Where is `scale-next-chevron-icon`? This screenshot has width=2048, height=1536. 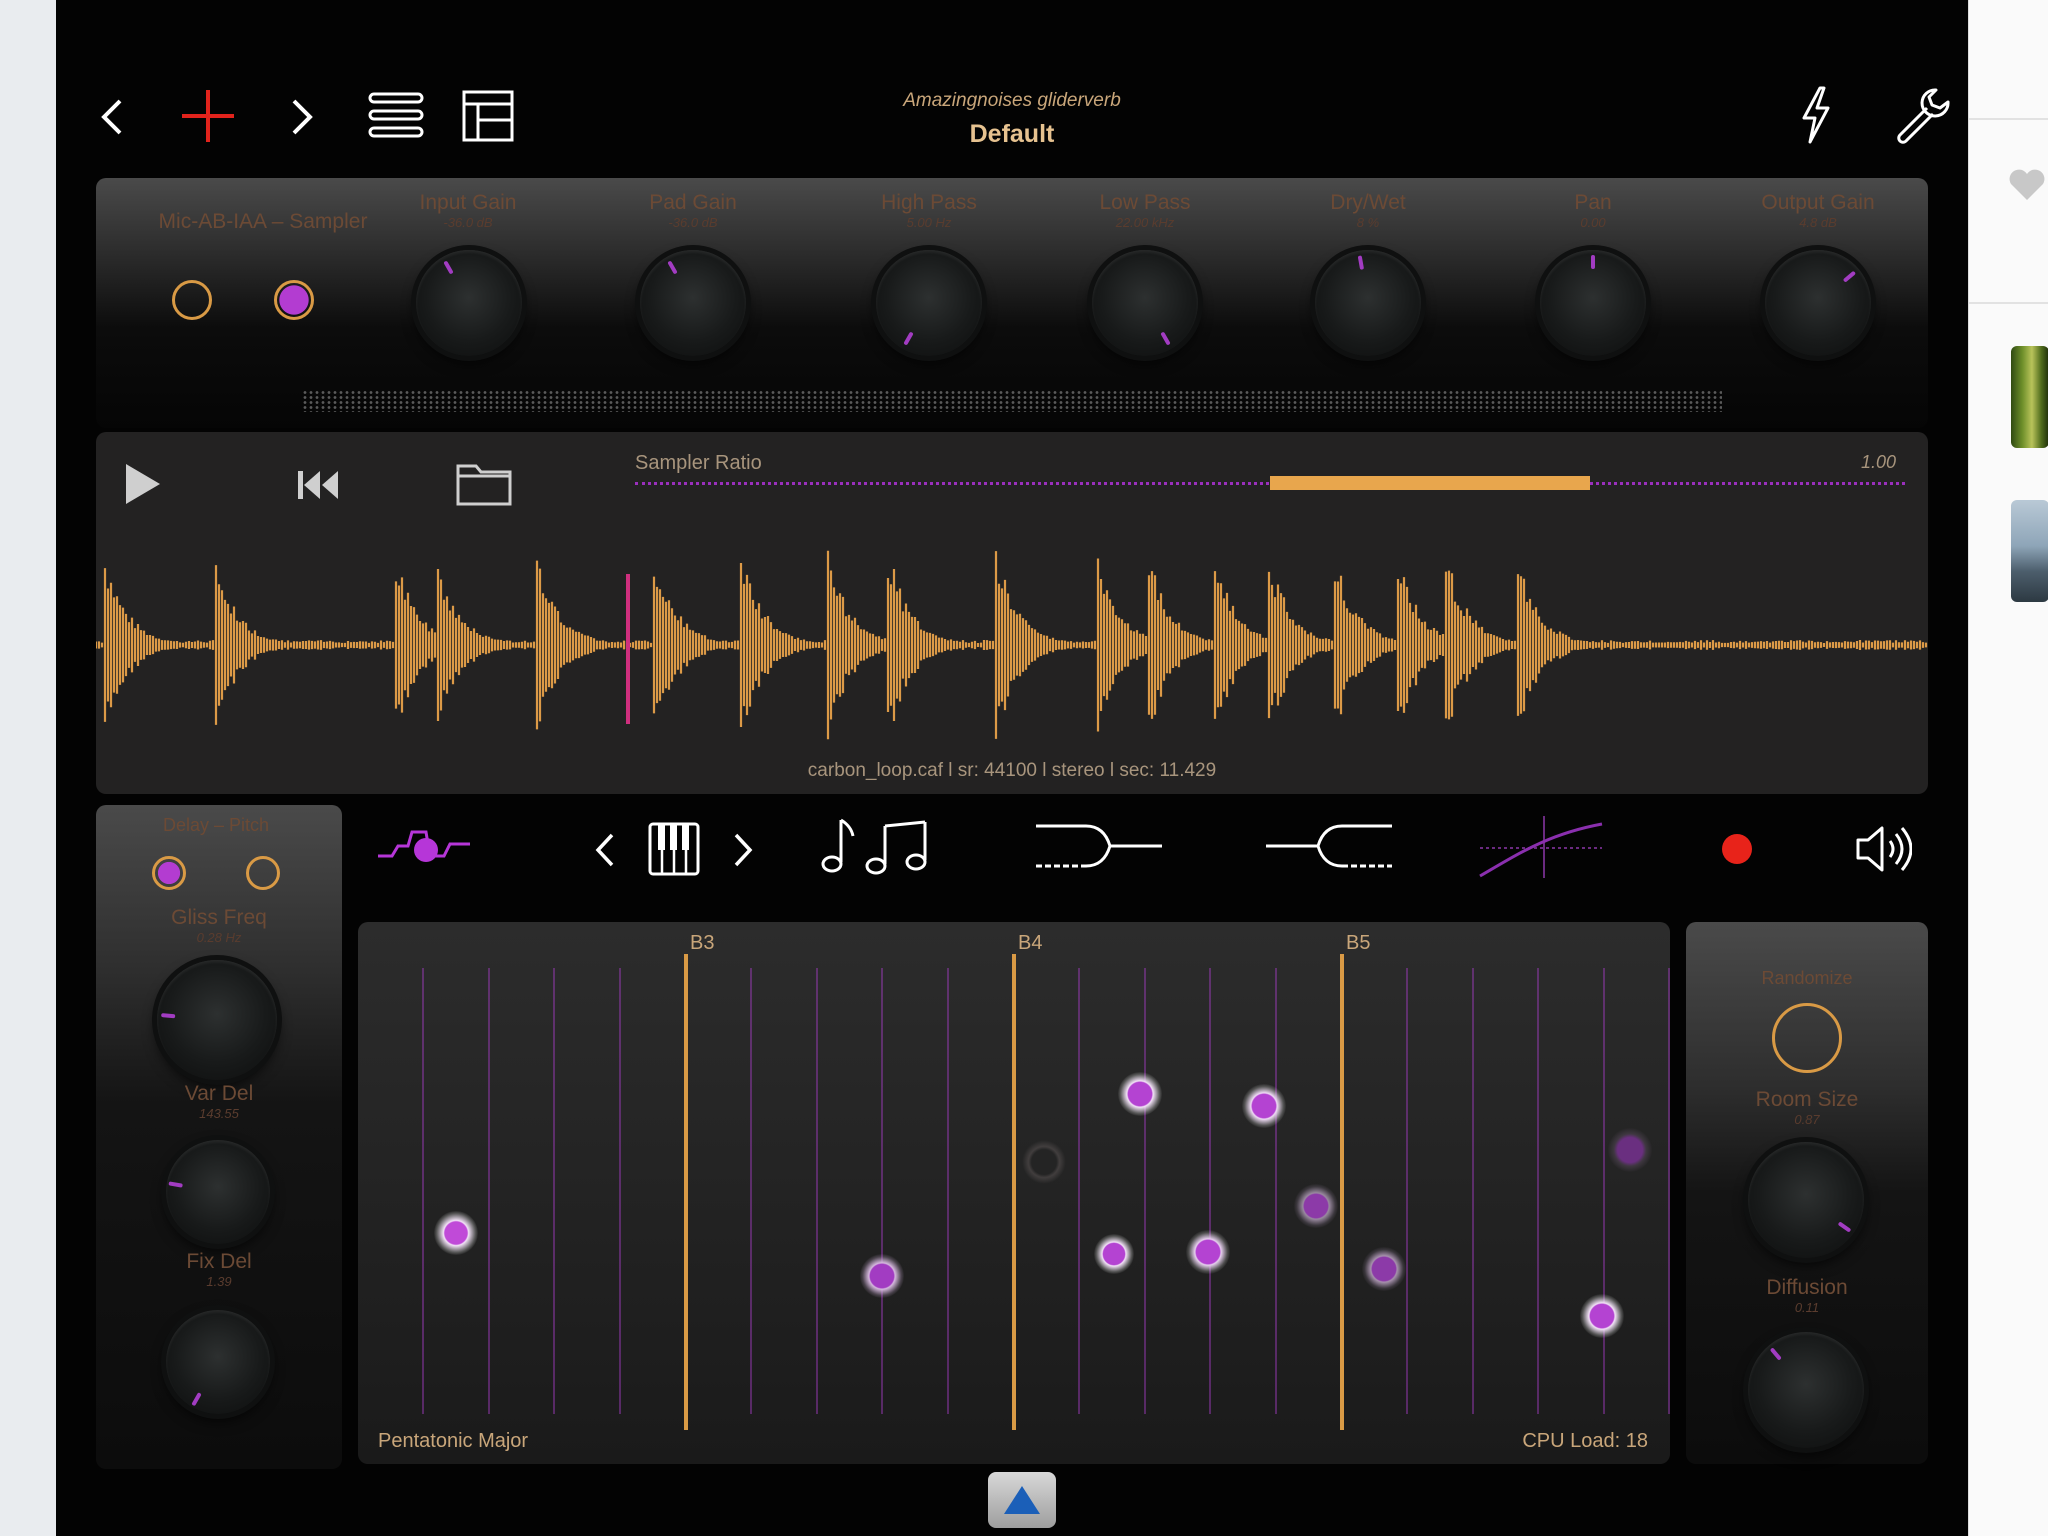 scale-next-chevron-icon is located at coordinates (743, 850).